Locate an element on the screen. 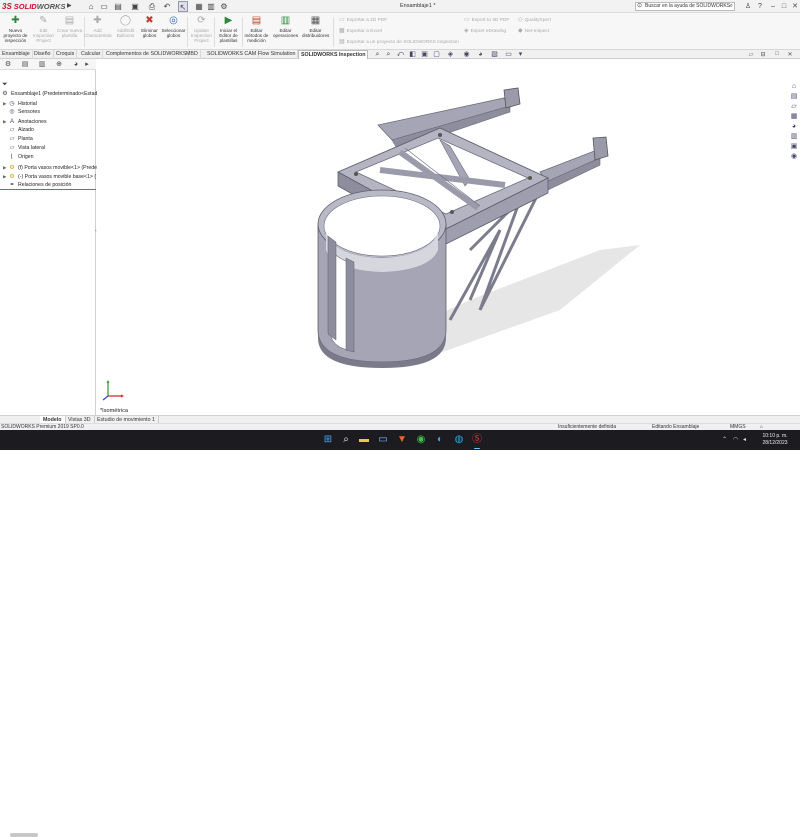 Image resolution: width=800 pixels, height=837 pixels. config-manager-tab-icon: ▥ is located at coordinates (42, 64).